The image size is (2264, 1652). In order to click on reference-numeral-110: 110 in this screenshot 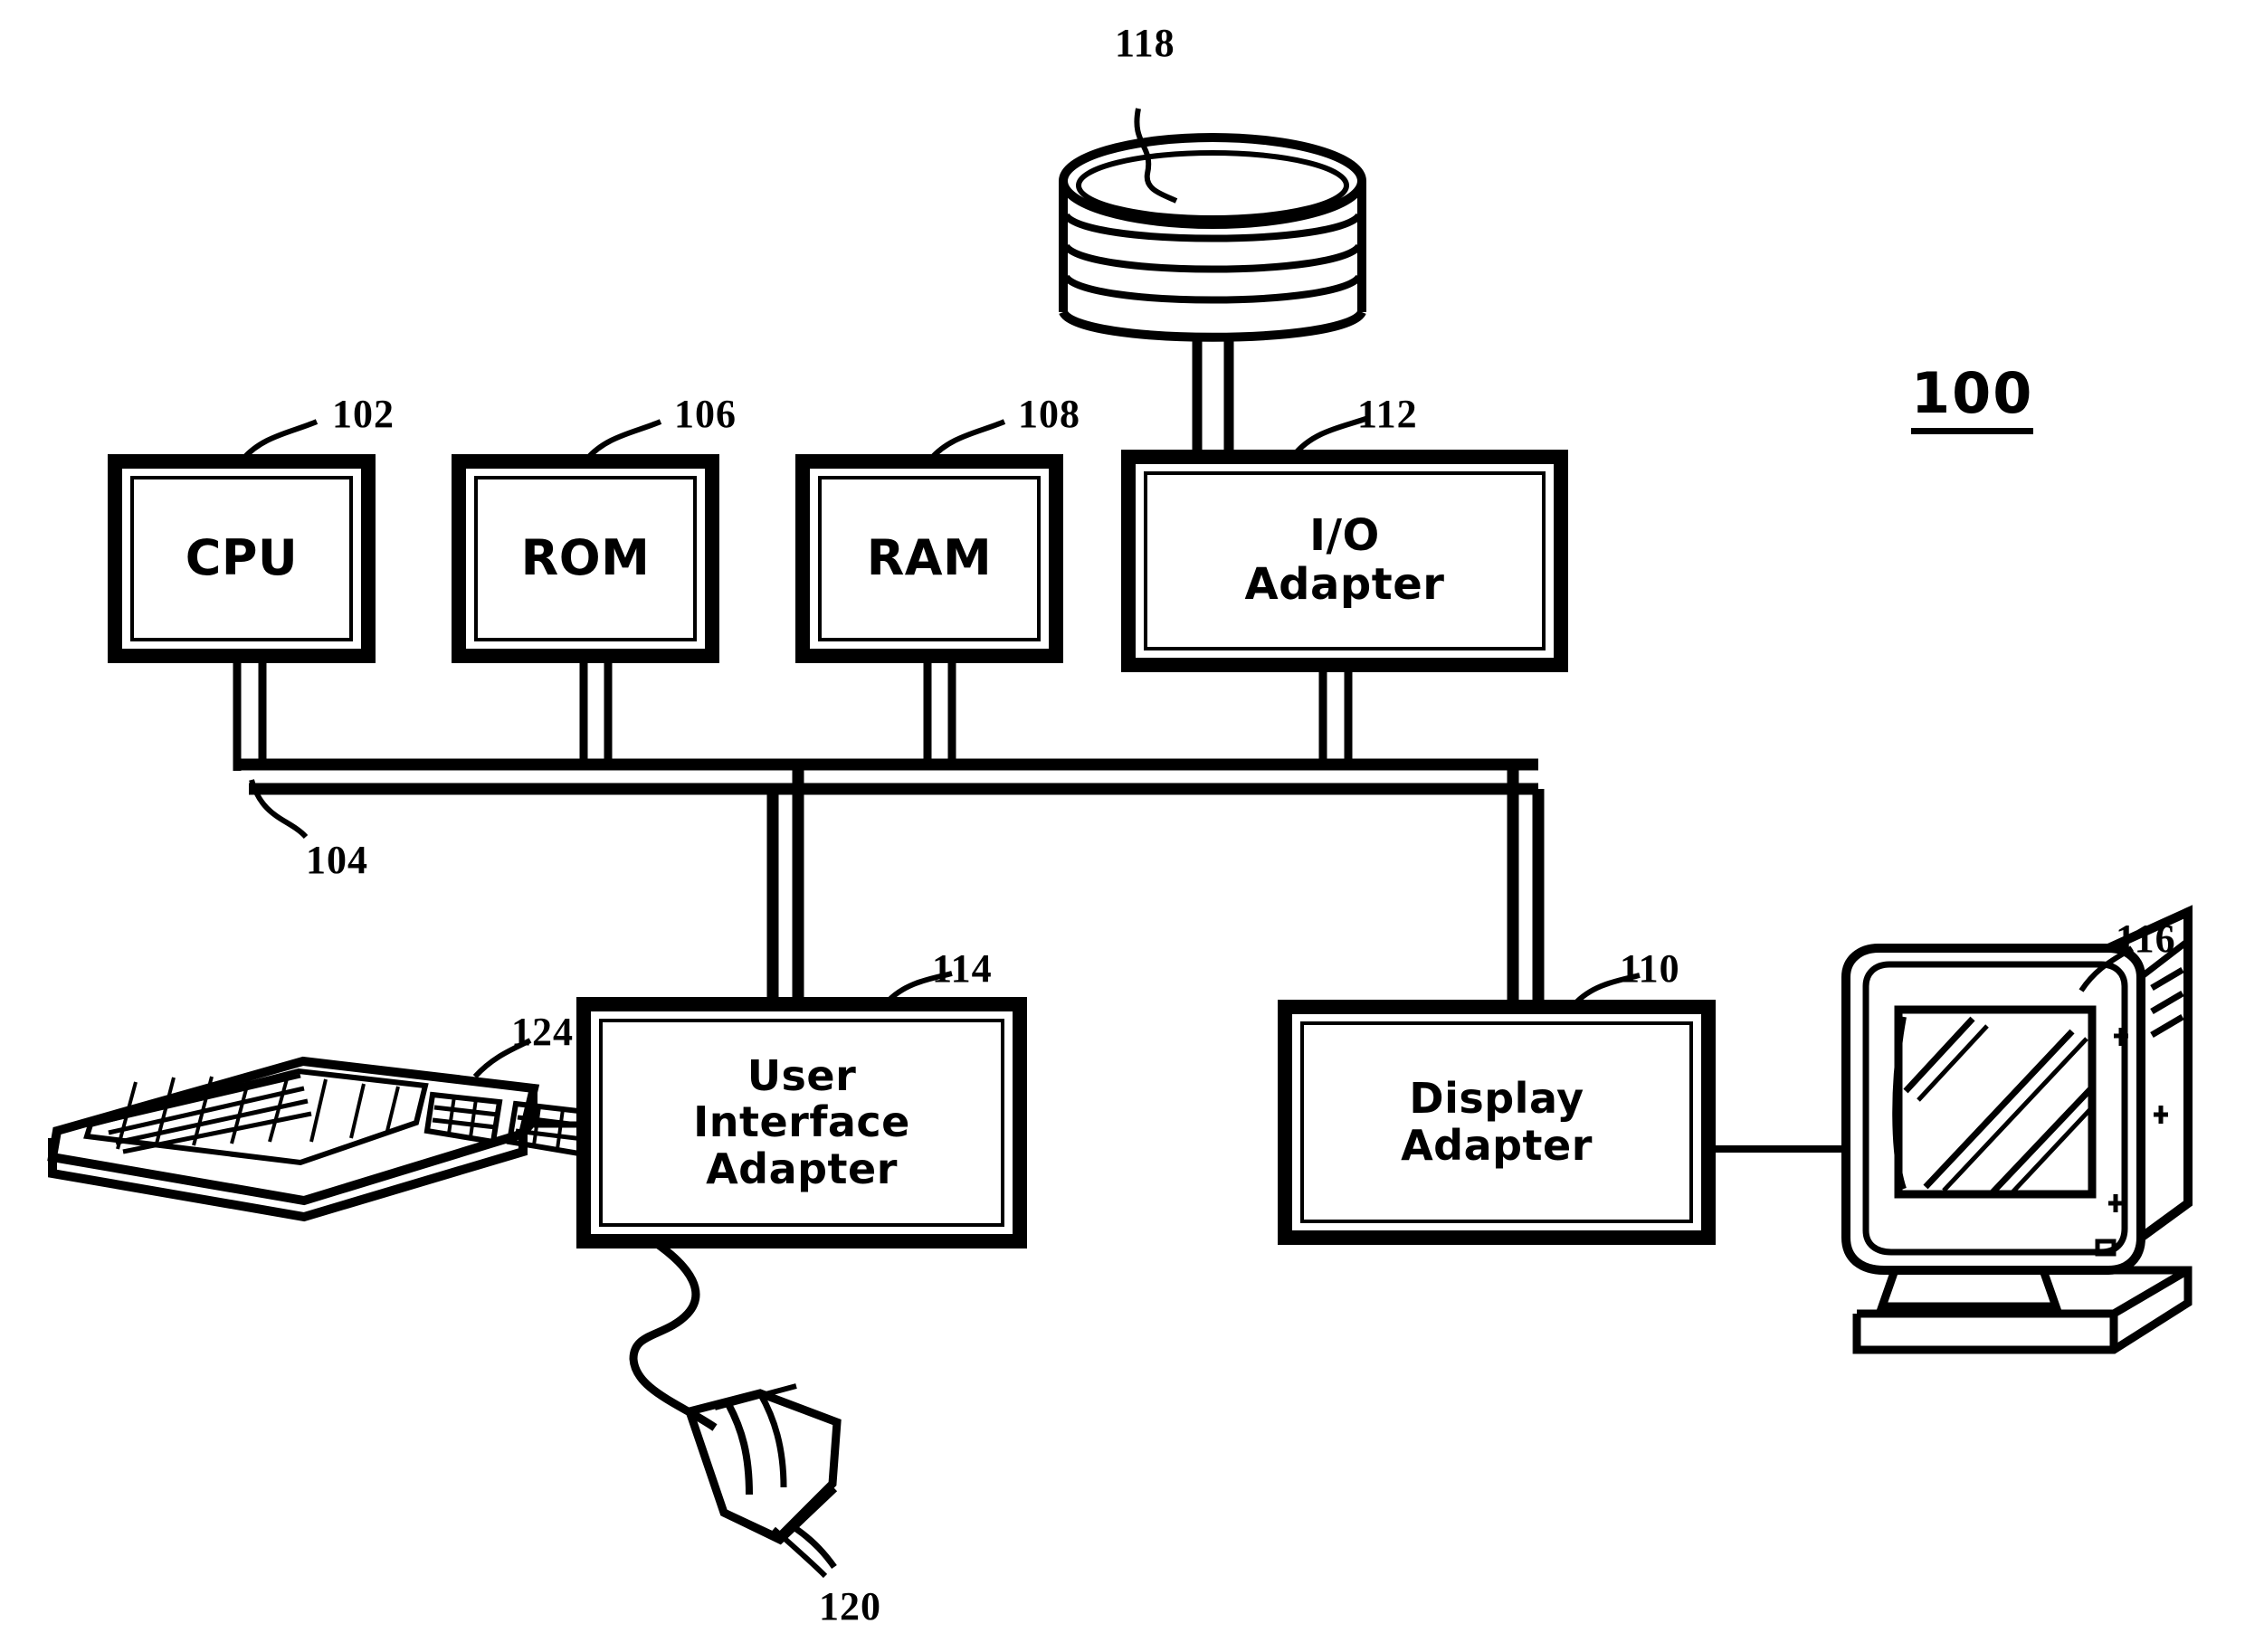, I will do `click(1650, 968)`.